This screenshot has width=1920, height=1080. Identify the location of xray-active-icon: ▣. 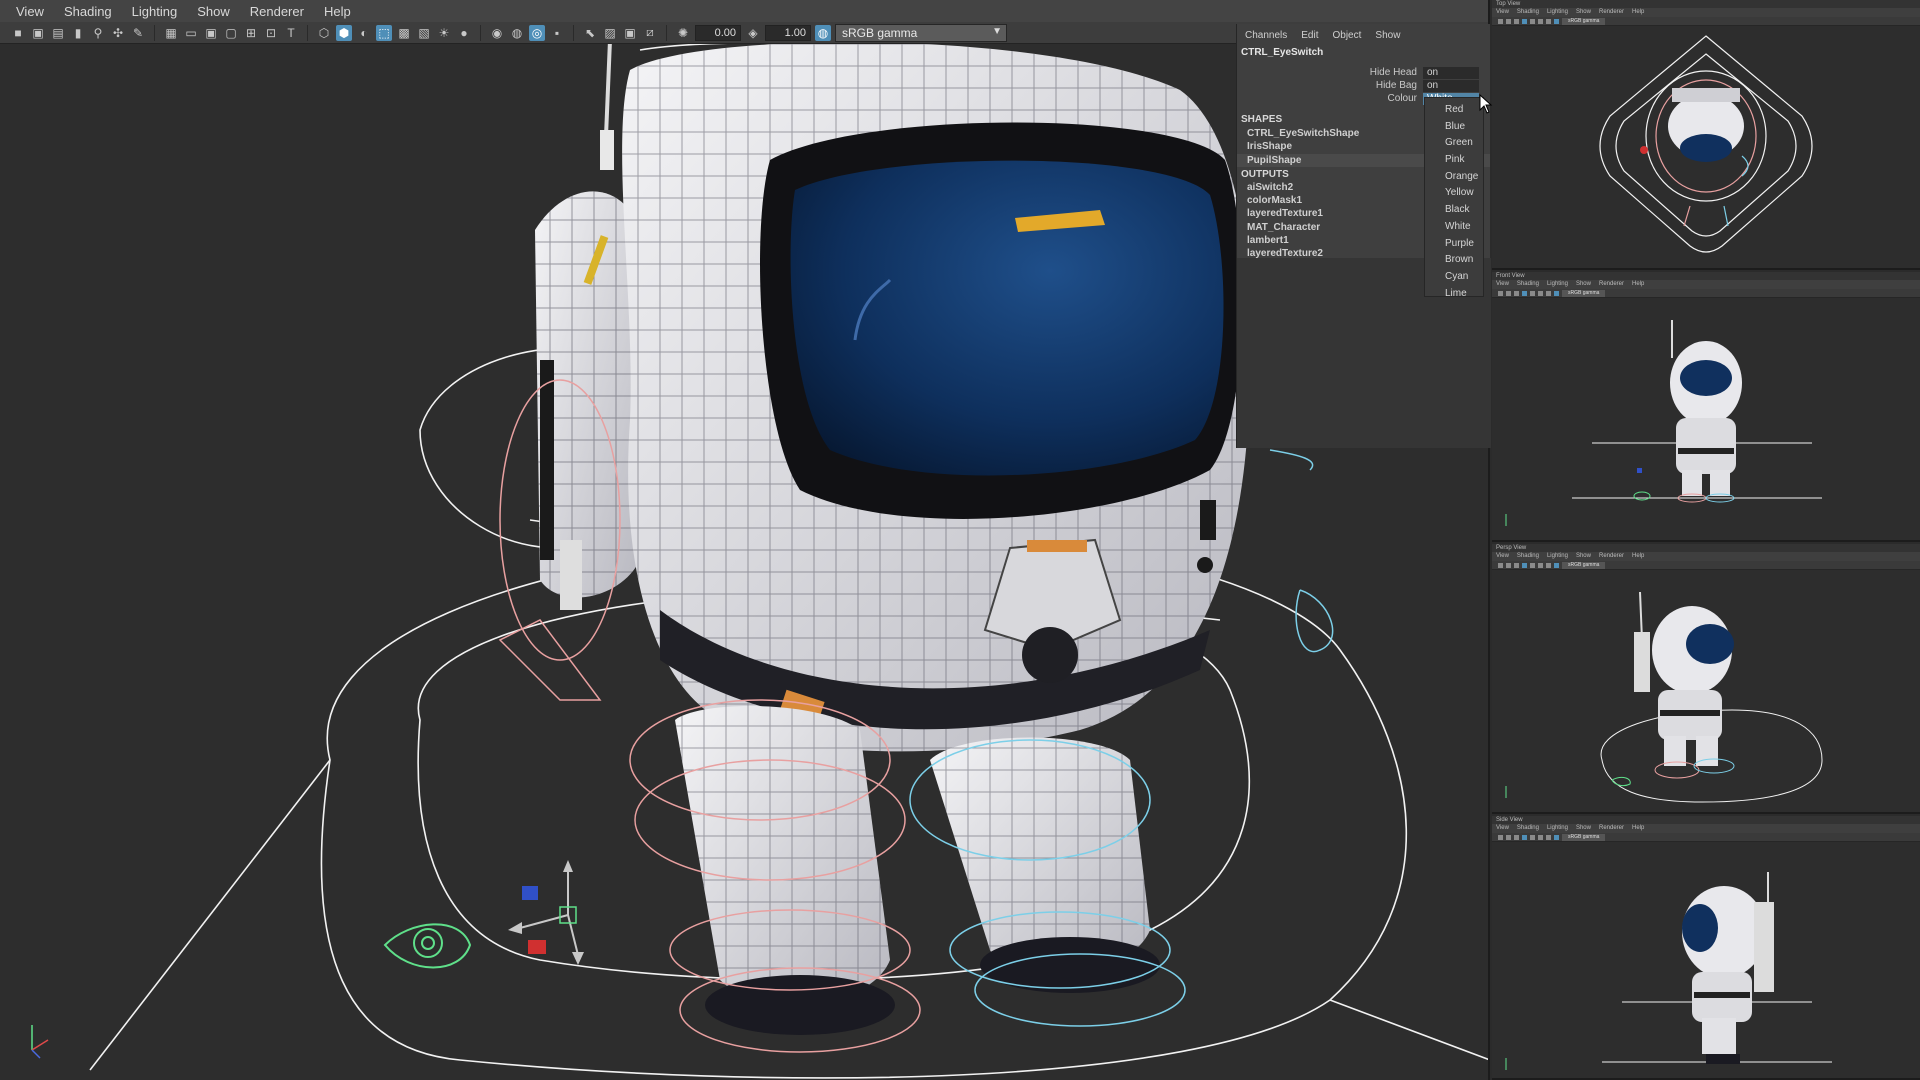
(630, 33).